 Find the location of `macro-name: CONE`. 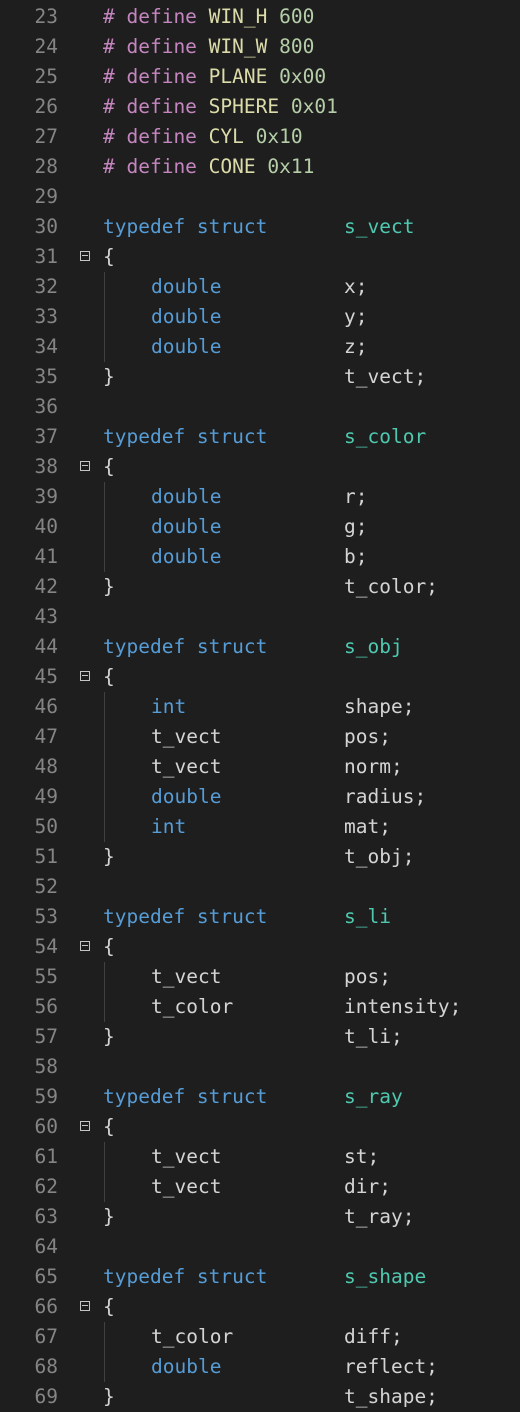

macro-name: CONE is located at coordinates (232, 166).